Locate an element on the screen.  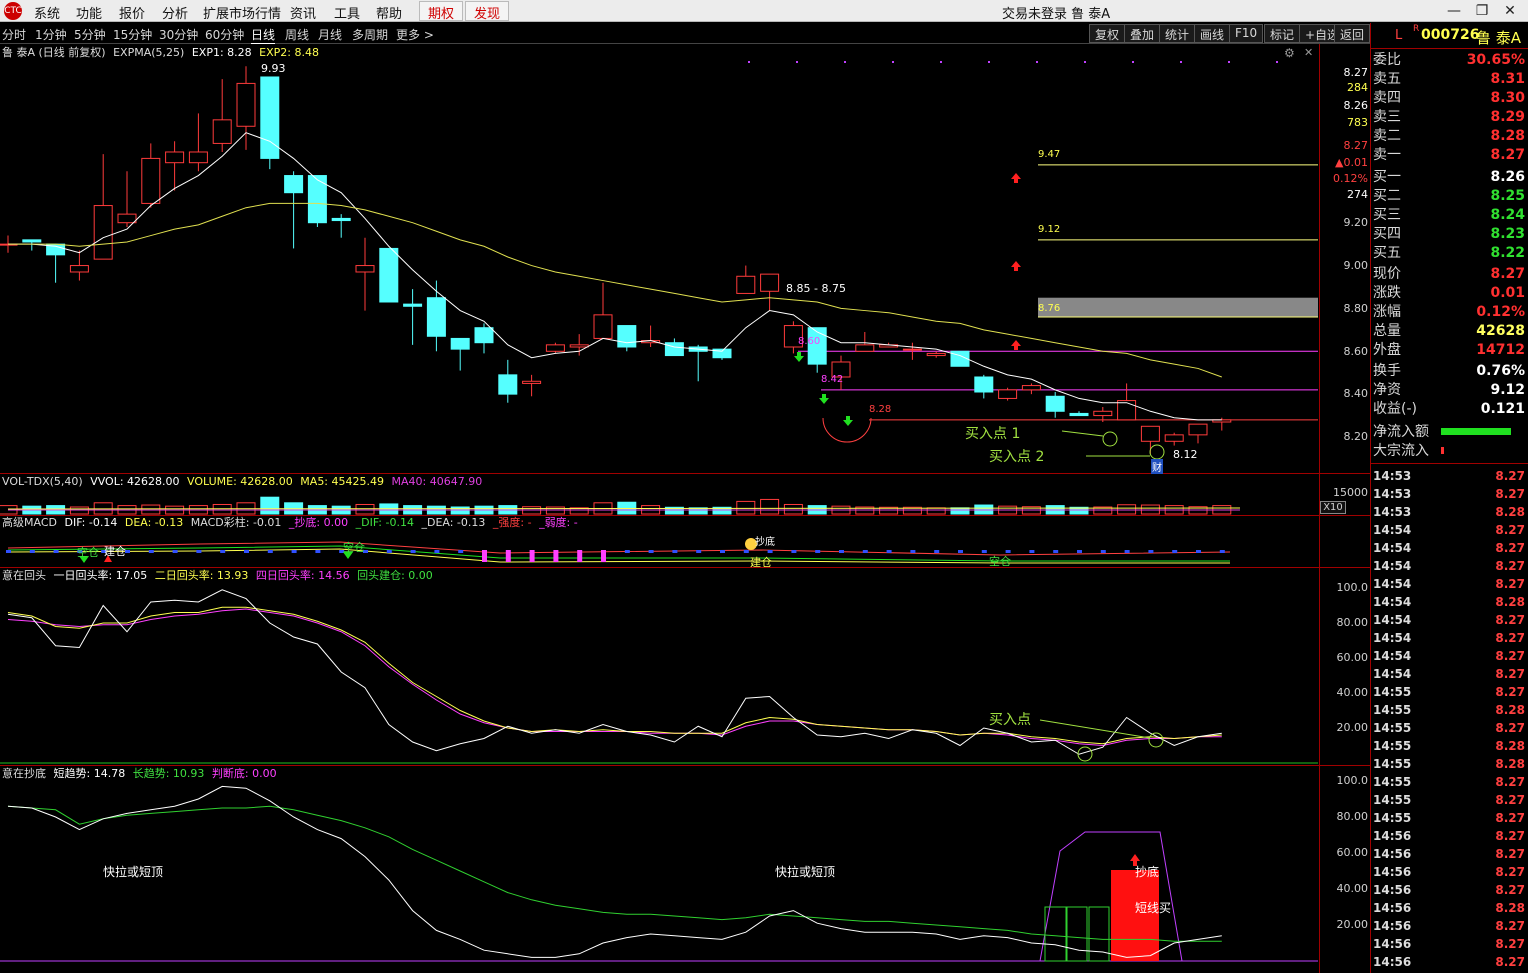
tick-row: 14:53 8.27 is located at coordinates (1450, 476).